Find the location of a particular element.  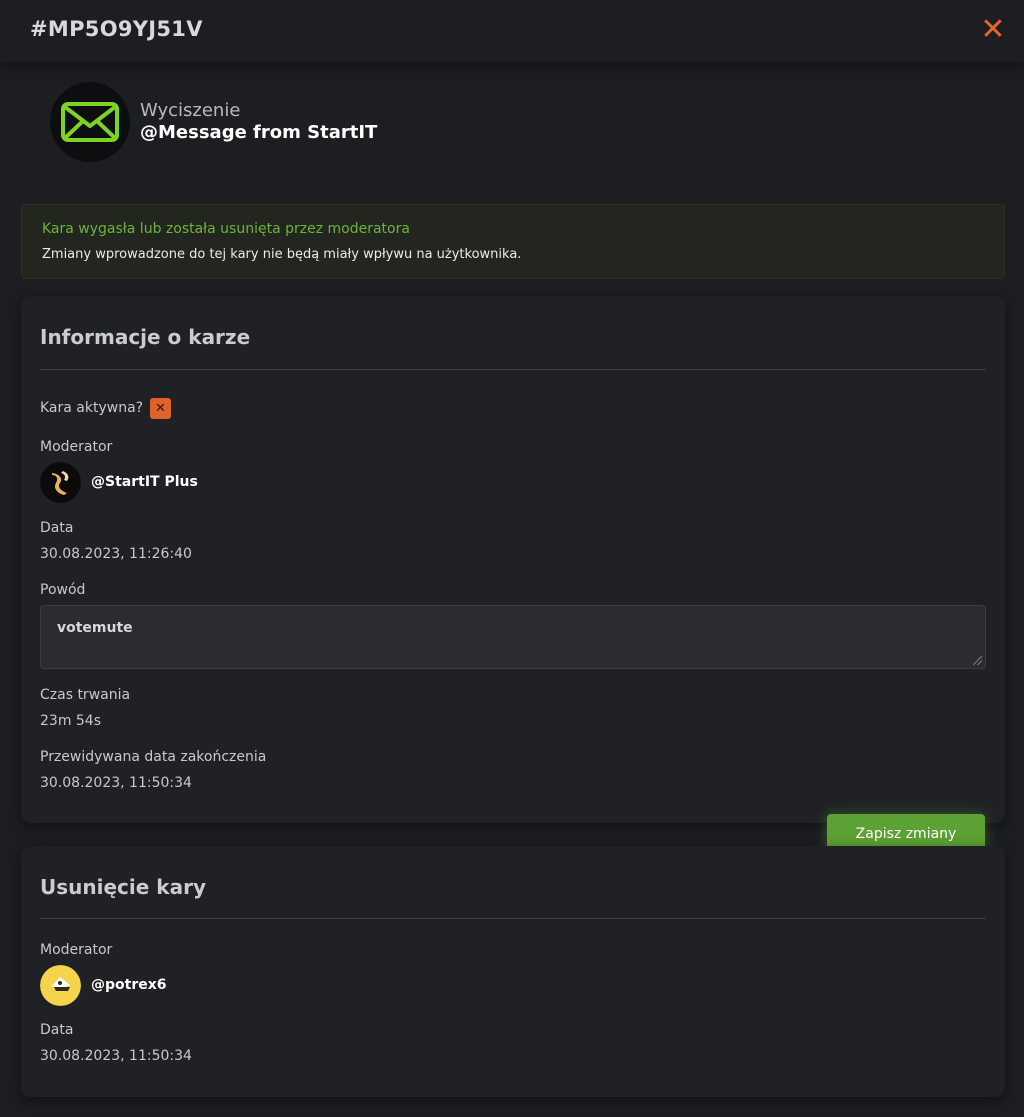

reason-label: Powód is located at coordinates (63, 590).